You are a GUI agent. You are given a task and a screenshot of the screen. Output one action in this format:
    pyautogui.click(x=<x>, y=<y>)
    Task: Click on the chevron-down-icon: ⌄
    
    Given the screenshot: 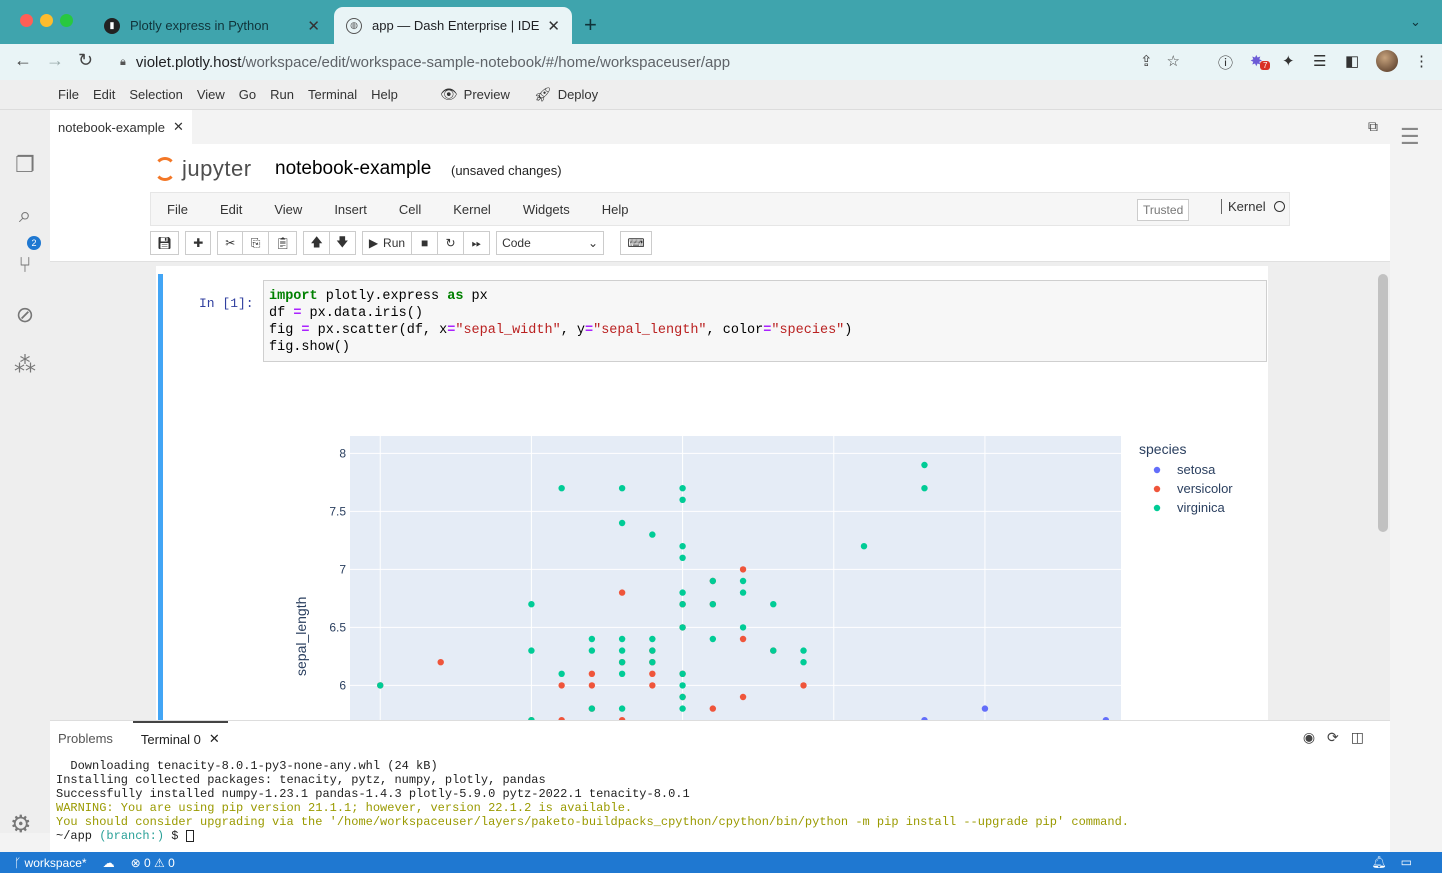 What is the action you would take?
    pyautogui.click(x=1415, y=22)
    